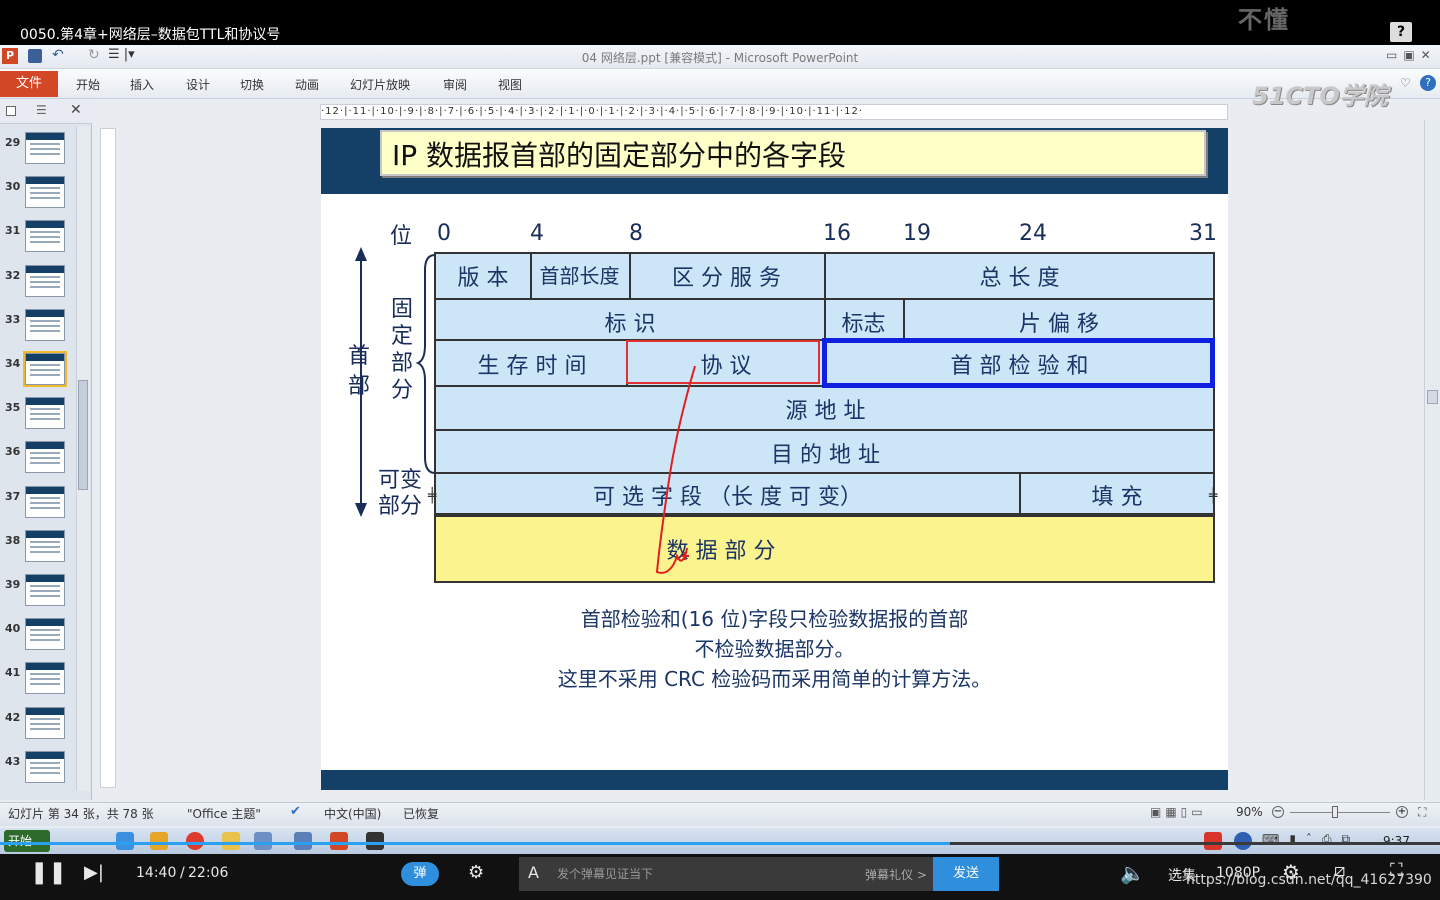  I want to click on cell-flags: 标志, so click(863, 324).